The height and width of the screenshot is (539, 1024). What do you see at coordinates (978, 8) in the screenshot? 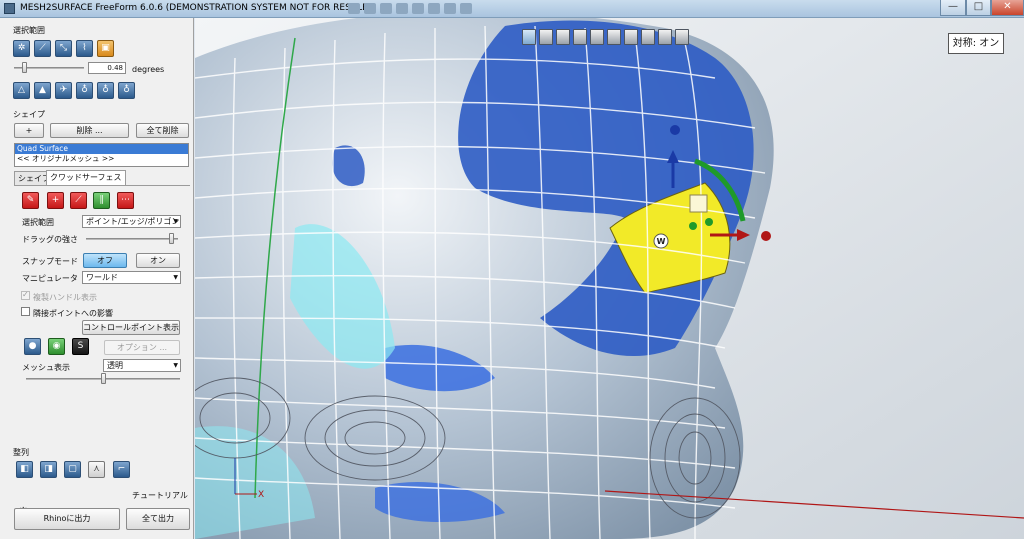
I see `maximize-button: □` at bounding box center [978, 8].